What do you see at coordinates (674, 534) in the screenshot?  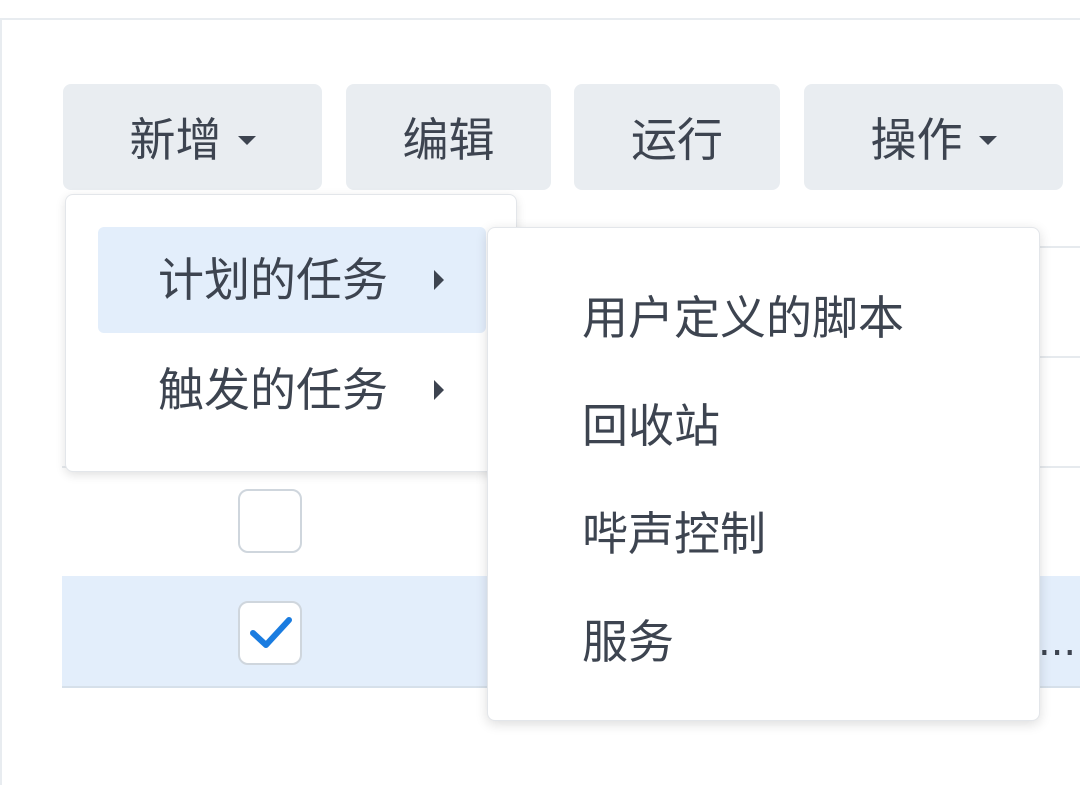 I see `submenu-item-label: 哔声控制` at bounding box center [674, 534].